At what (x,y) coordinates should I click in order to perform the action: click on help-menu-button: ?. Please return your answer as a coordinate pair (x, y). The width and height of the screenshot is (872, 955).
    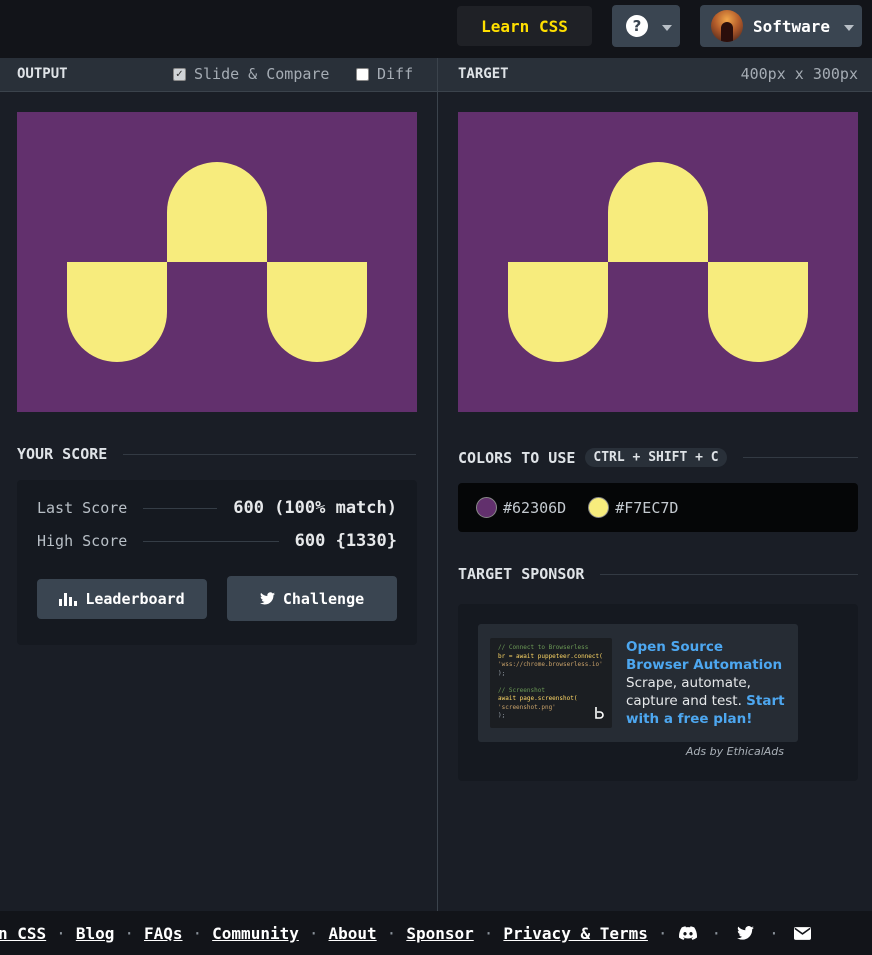
    Looking at the image, I should click on (646, 26).